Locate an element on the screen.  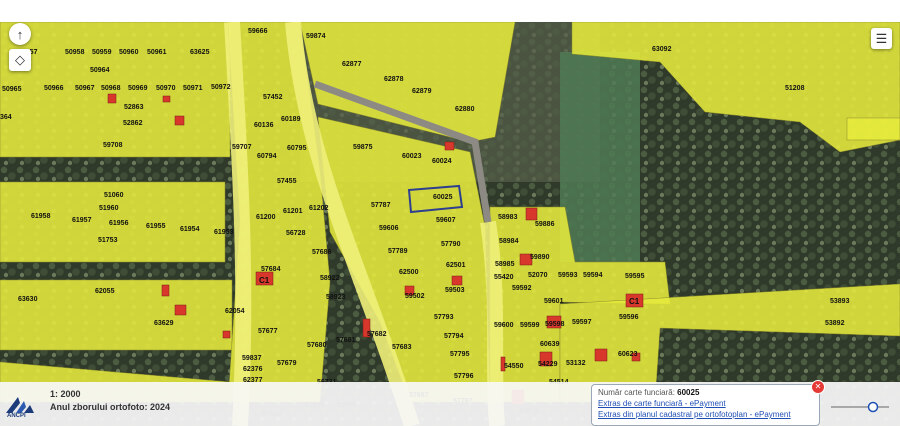
parcel-label: 55420 is located at coordinates (504, 277).